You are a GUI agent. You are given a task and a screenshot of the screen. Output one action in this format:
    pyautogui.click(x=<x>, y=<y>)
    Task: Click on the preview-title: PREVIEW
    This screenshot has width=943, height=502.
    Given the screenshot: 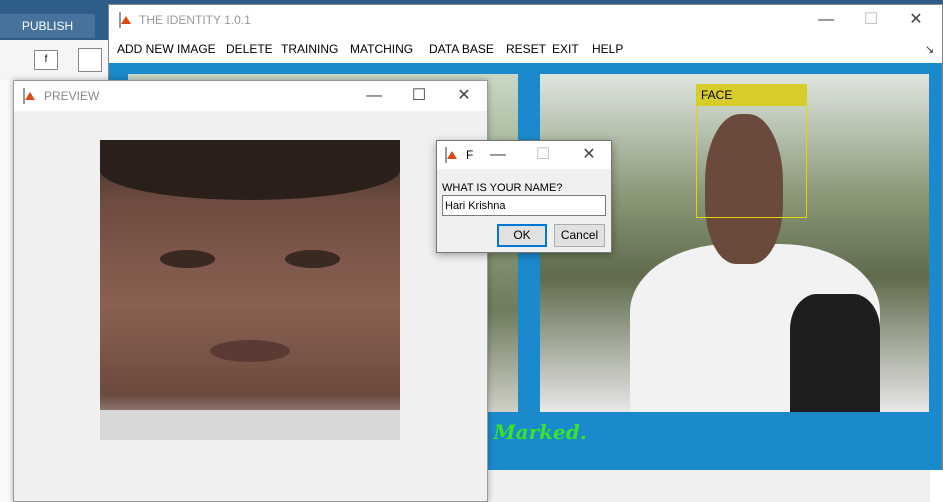 What is the action you would take?
    pyautogui.click(x=72, y=96)
    